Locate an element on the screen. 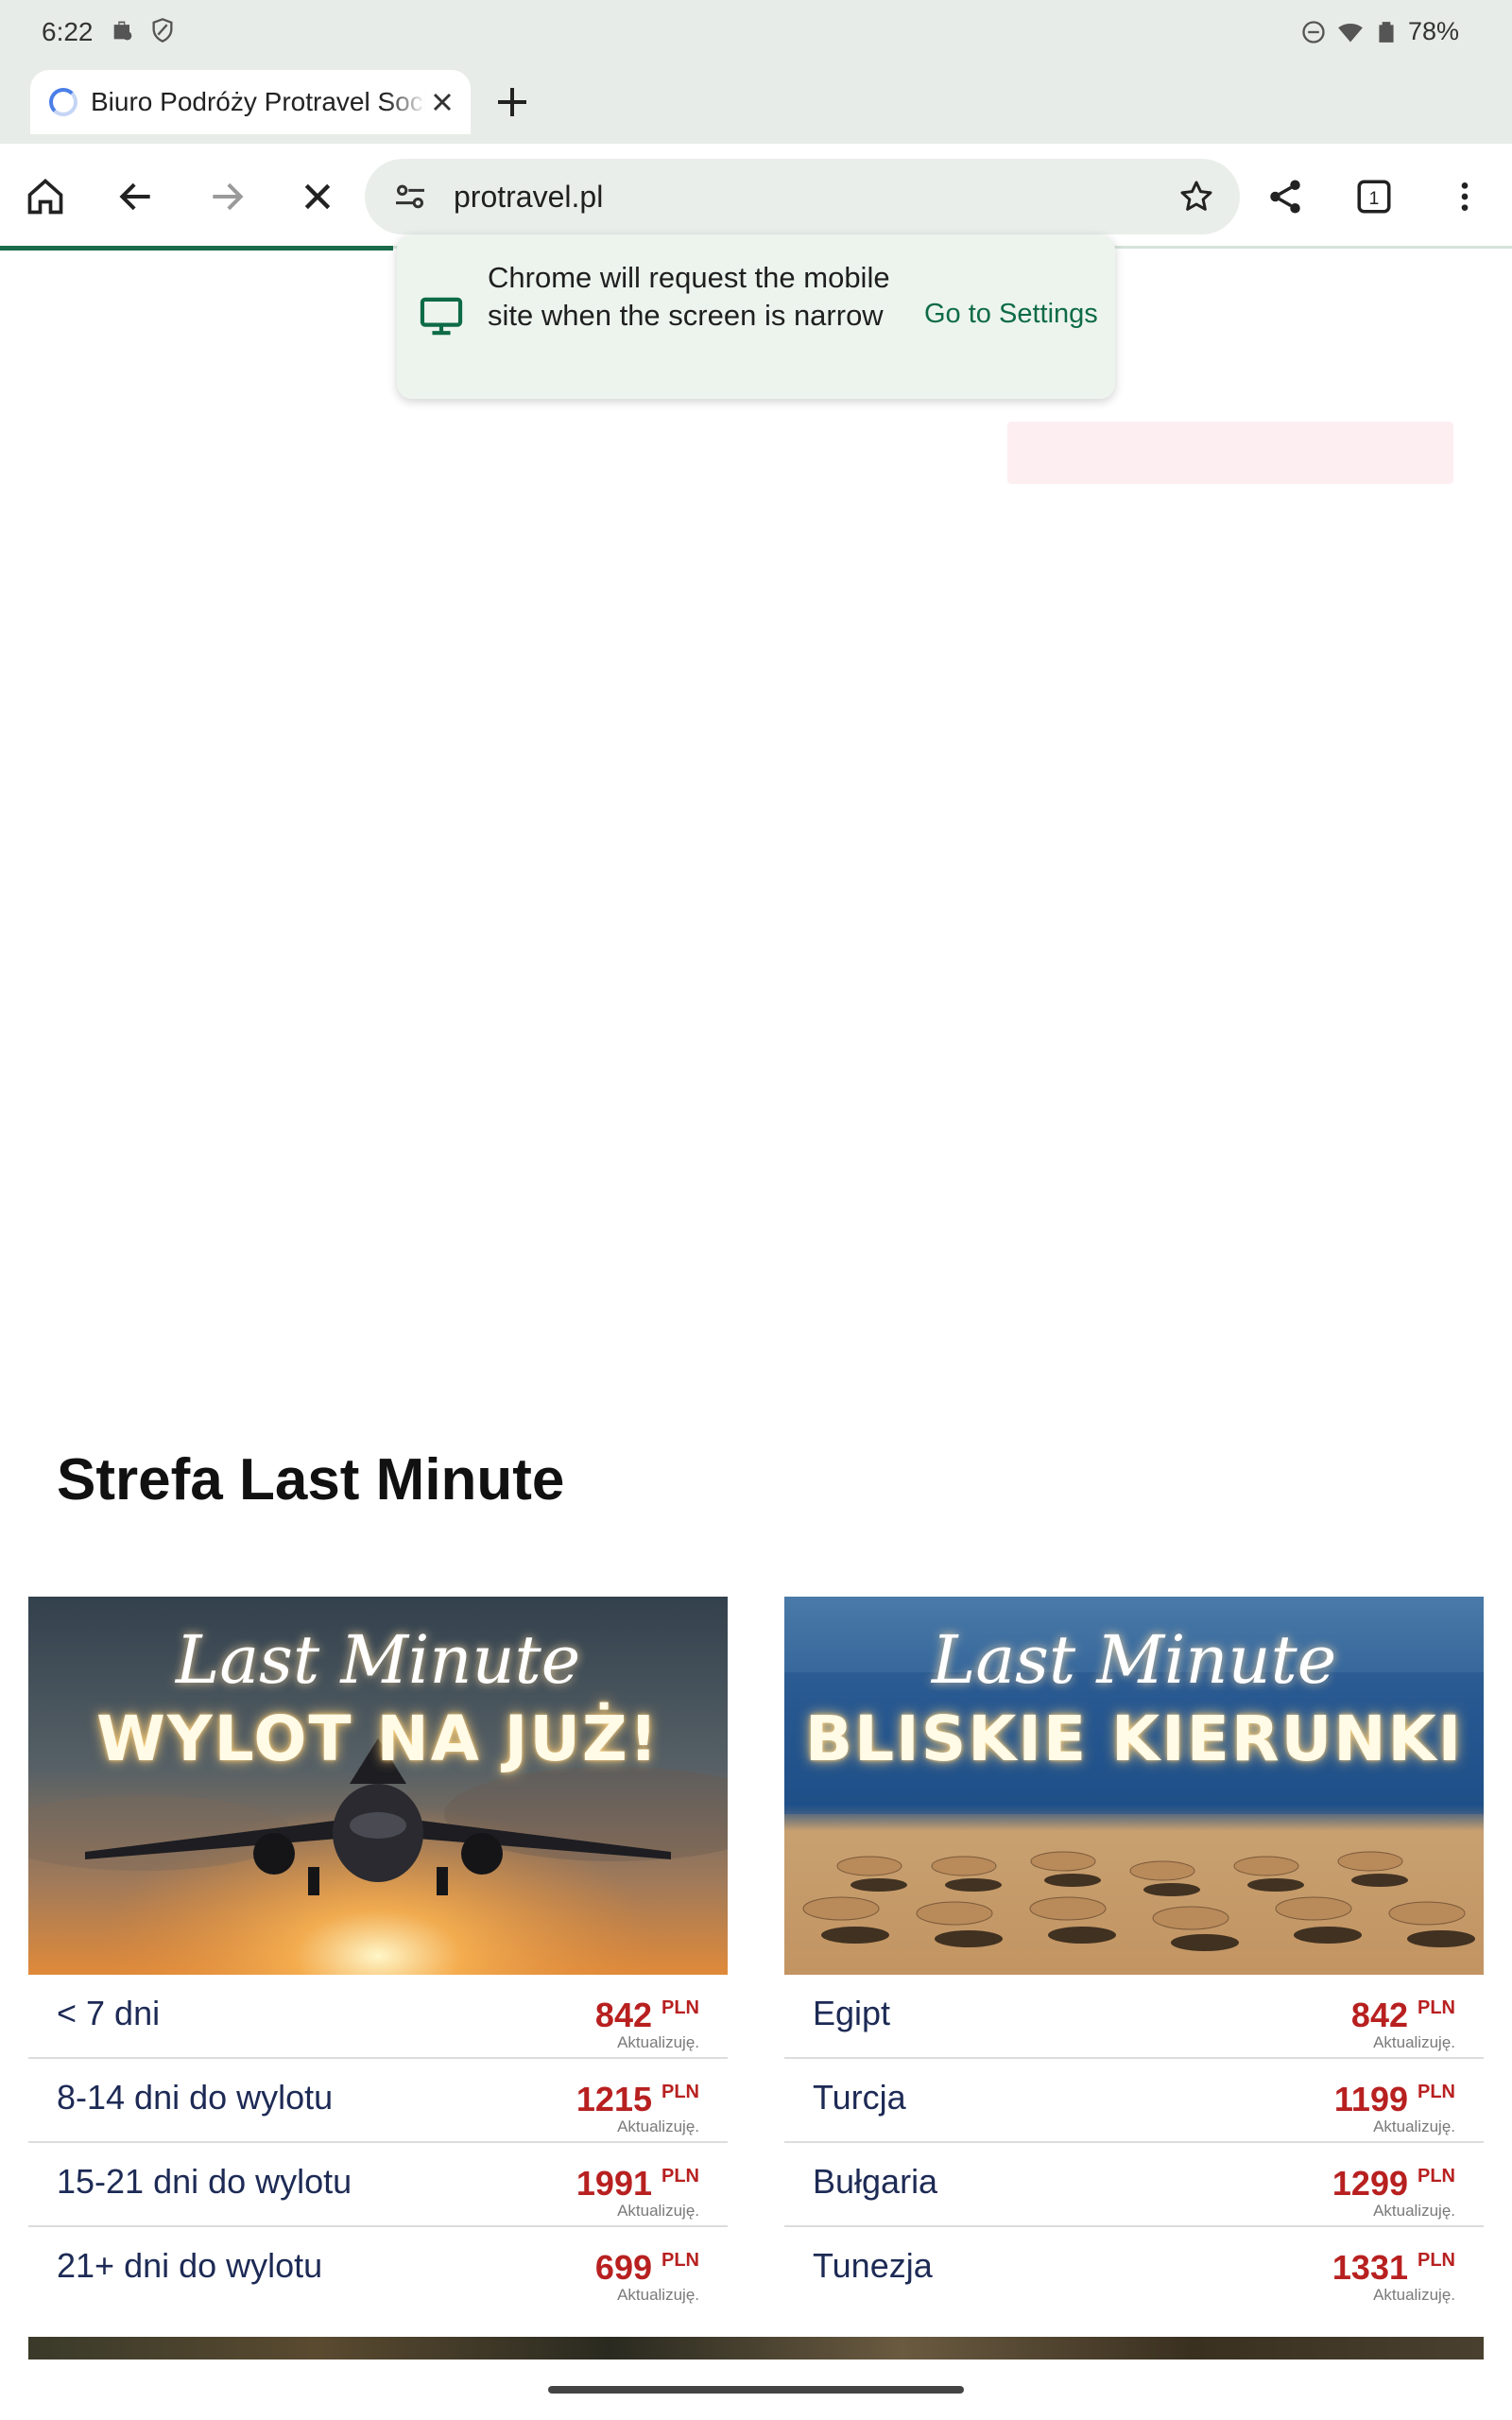  offer-label: Bułgaria is located at coordinates (875, 2181).